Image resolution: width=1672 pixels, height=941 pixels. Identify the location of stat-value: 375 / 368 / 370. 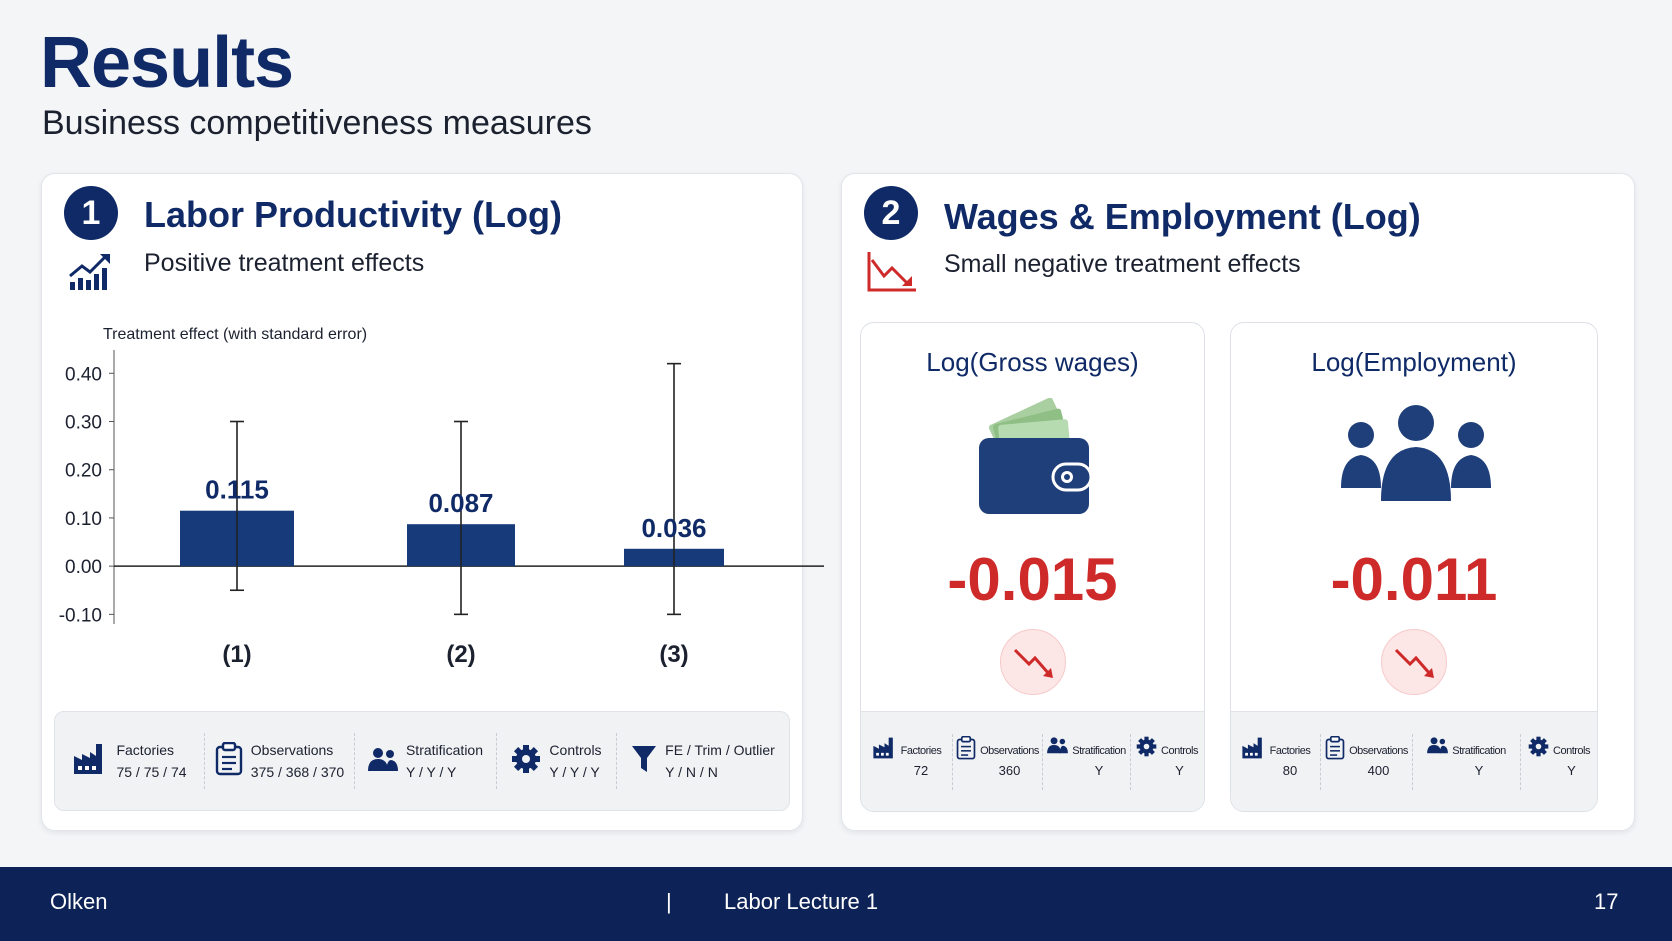
(297, 772).